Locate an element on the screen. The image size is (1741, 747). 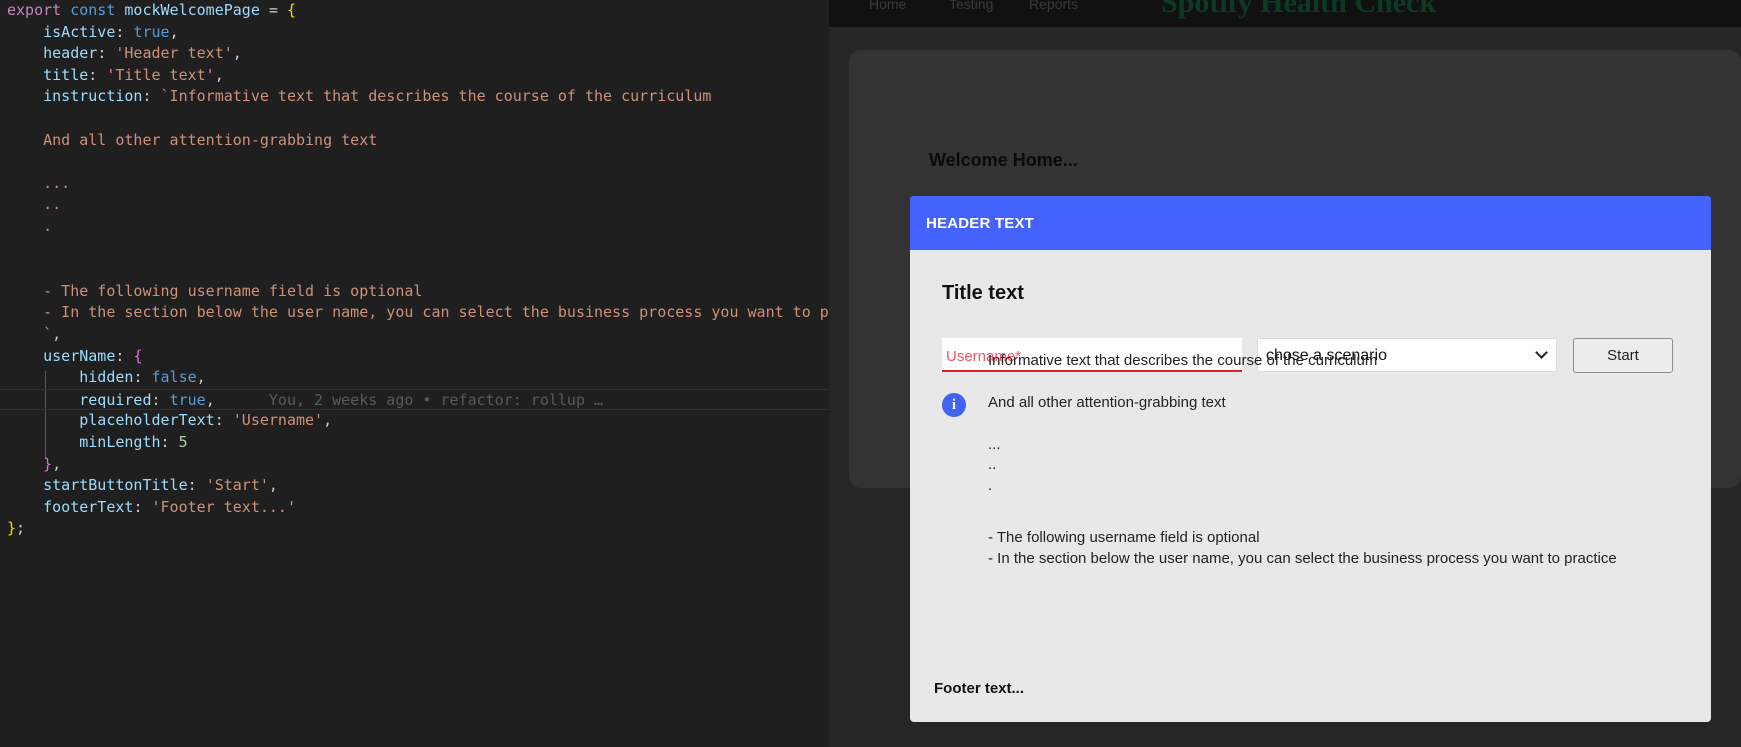
code-line: hidden: false, is located at coordinates (106, 378).